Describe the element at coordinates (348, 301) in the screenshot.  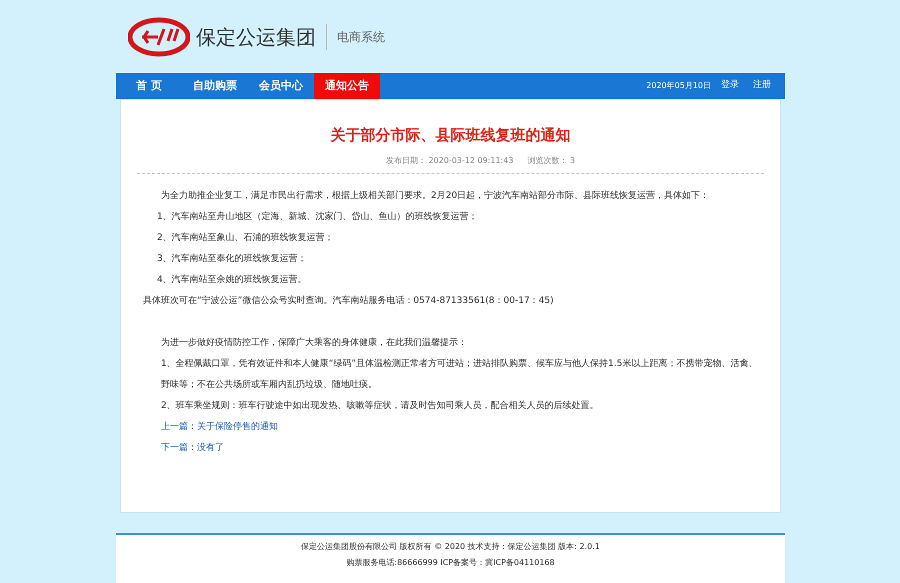
I see `article-paragraph: 具体班次可在“宁波公运”微信公众号实时查询。汽车南站服务电话：0574-87133561(8：00-17：45)` at that location.